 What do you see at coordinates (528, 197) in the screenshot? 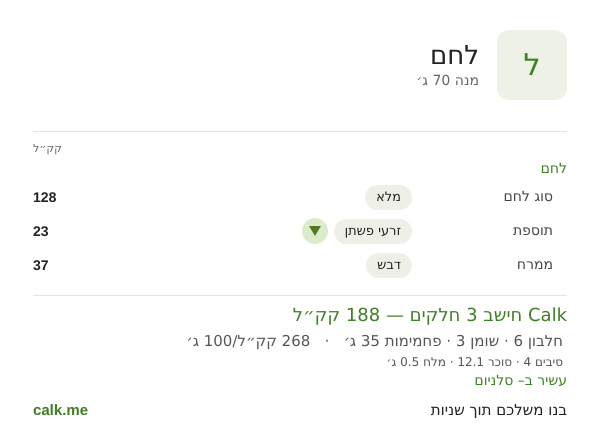
I see `row-label: סוג לחם` at bounding box center [528, 197].